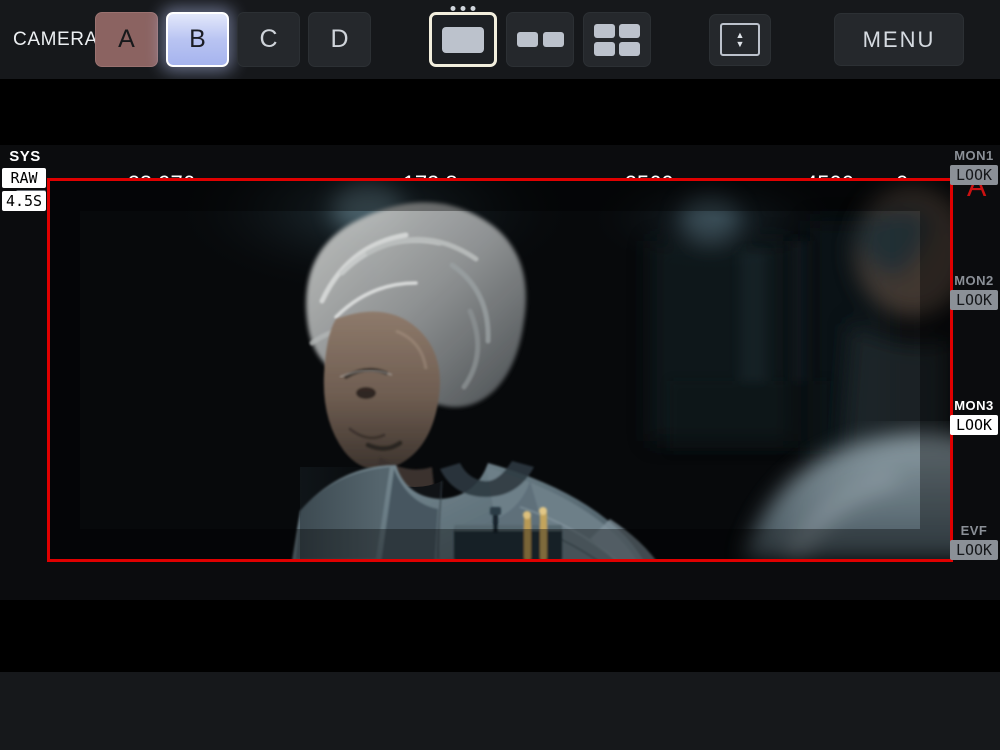  What do you see at coordinates (974, 300) in the screenshot?
I see `mon2-look-chip: LOOK` at bounding box center [974, 300].